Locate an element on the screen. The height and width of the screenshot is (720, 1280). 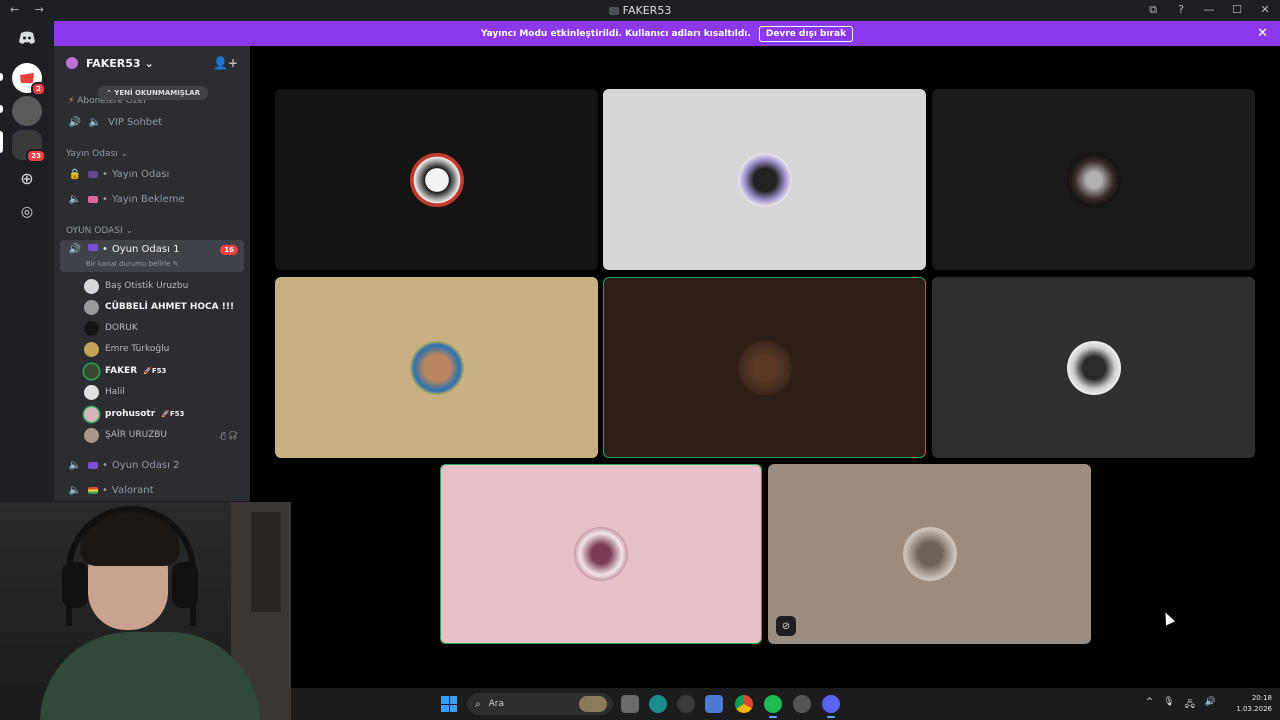
voice-member: Halil is located at coordinates (164, 392).